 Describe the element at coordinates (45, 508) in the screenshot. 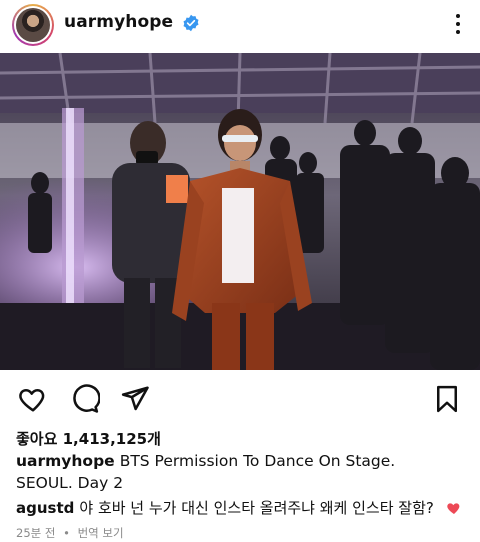

I see `comment-username: agustd` at that location.